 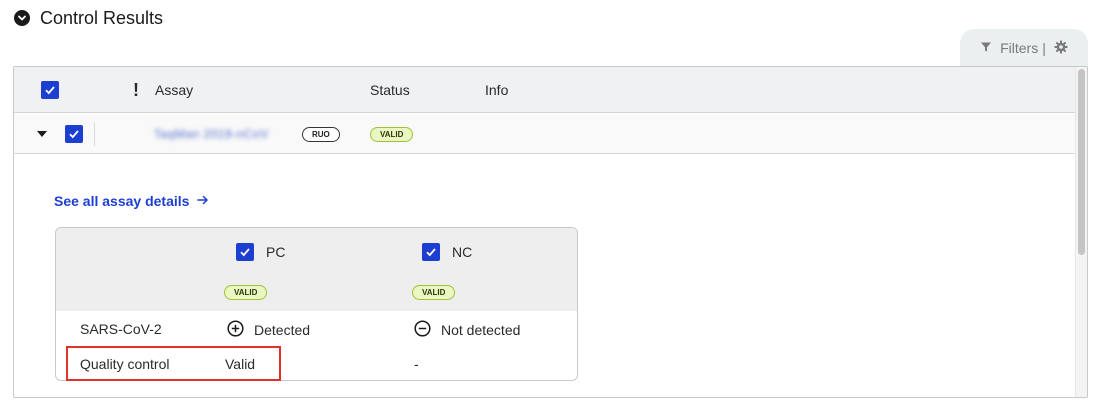 I want to click on status-badge: VALID, so click(x=392, y=134).